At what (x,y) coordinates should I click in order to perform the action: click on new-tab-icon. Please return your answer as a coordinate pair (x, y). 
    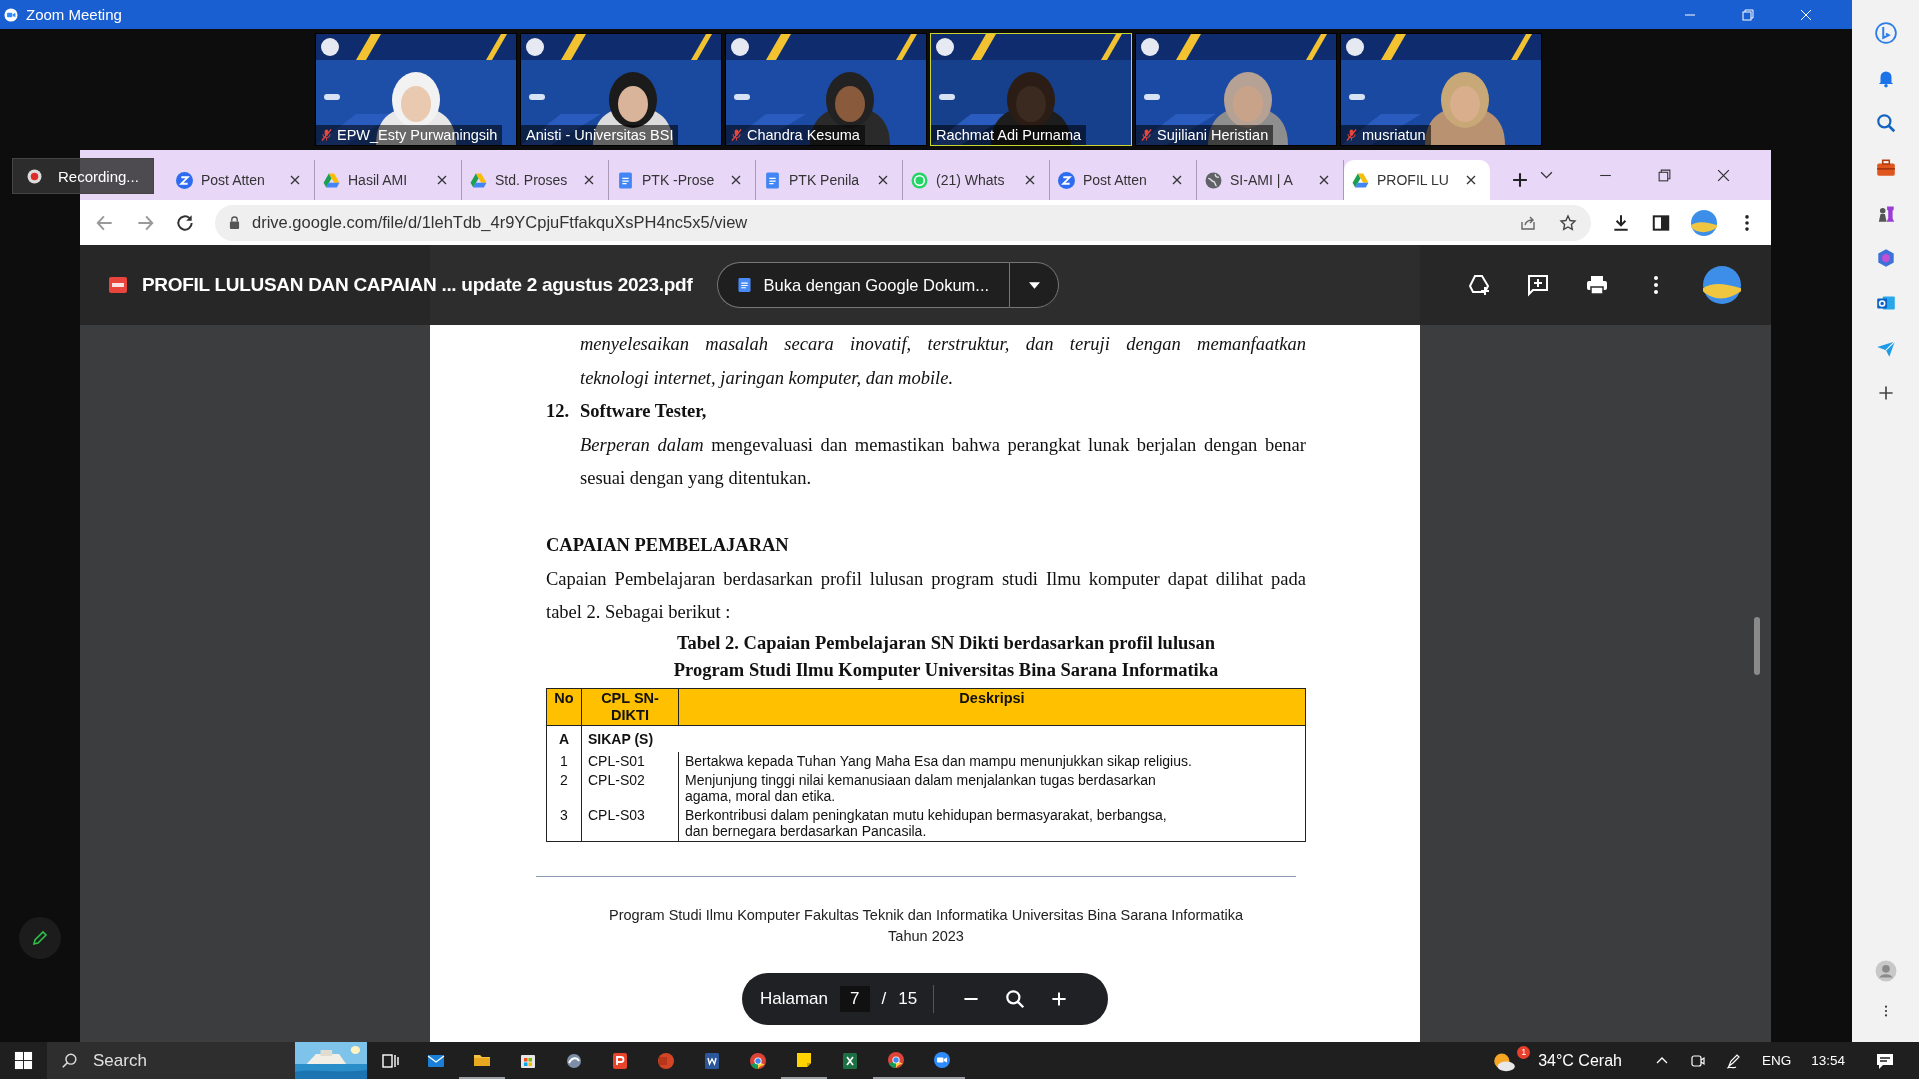
    Looking at the image, I should click on (1520, 180).